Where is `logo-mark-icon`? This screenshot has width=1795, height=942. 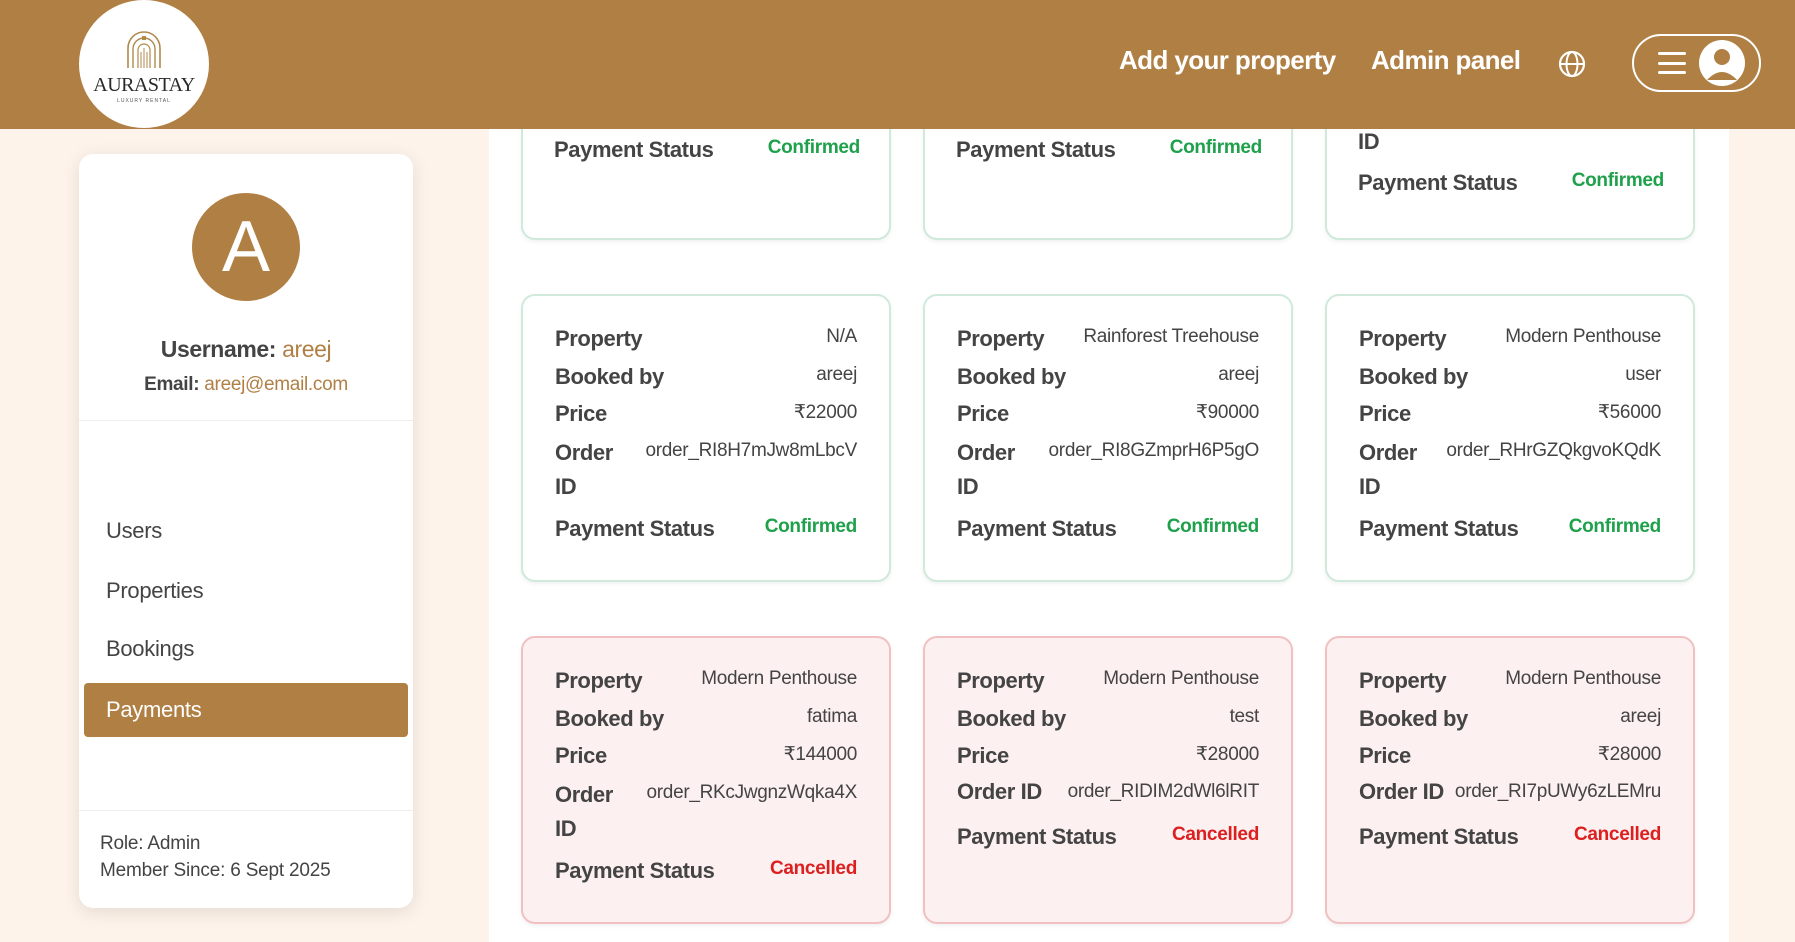 logo-mark-icon is located at coordinates (144, 49).